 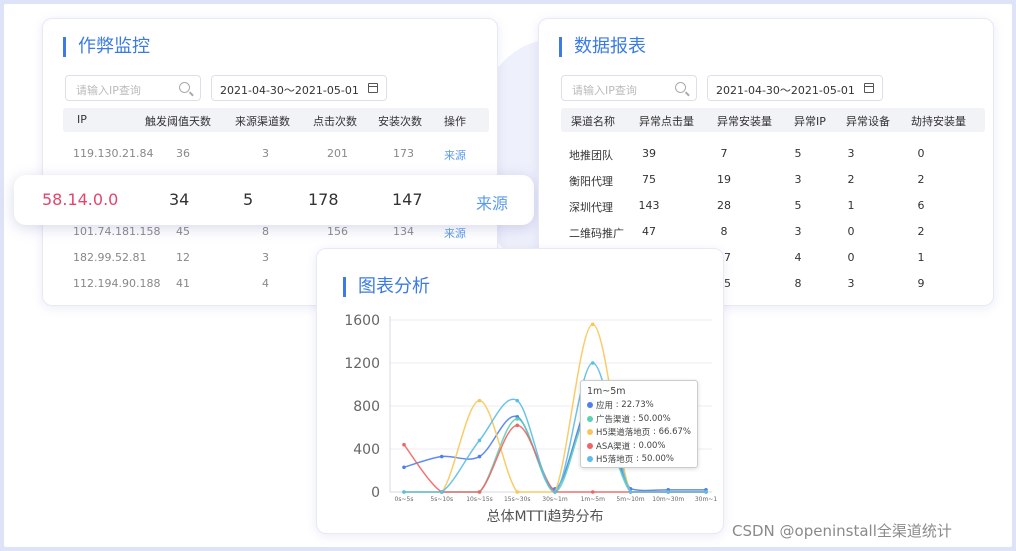 What do you see at coordinates (639, 460) in the screenshot?
I see `tooltip-item: H5落地页 : 50.00%` at bounding box center [639, 460].